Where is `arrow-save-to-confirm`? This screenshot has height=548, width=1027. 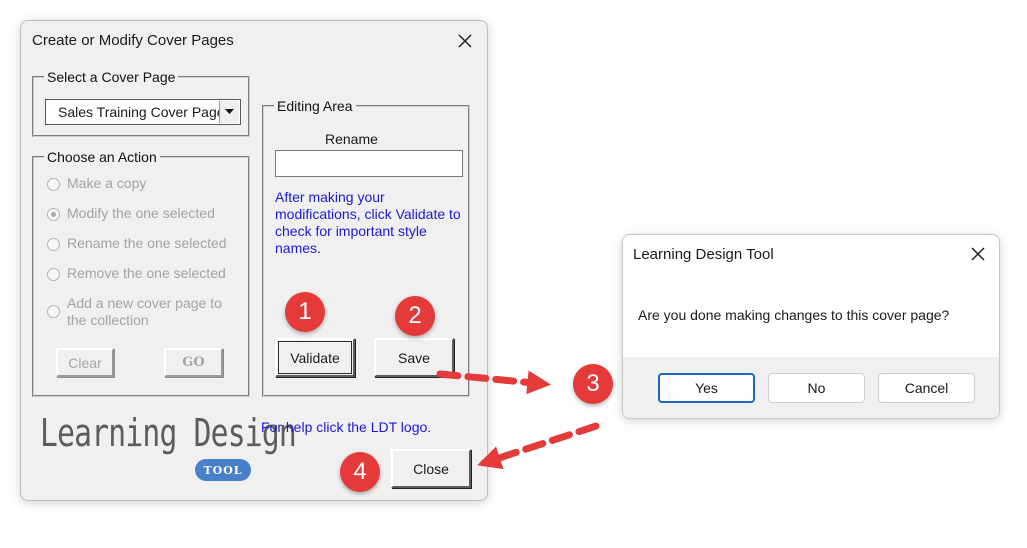
arrow-save-to-confirm is located at coordinates (494, 382).